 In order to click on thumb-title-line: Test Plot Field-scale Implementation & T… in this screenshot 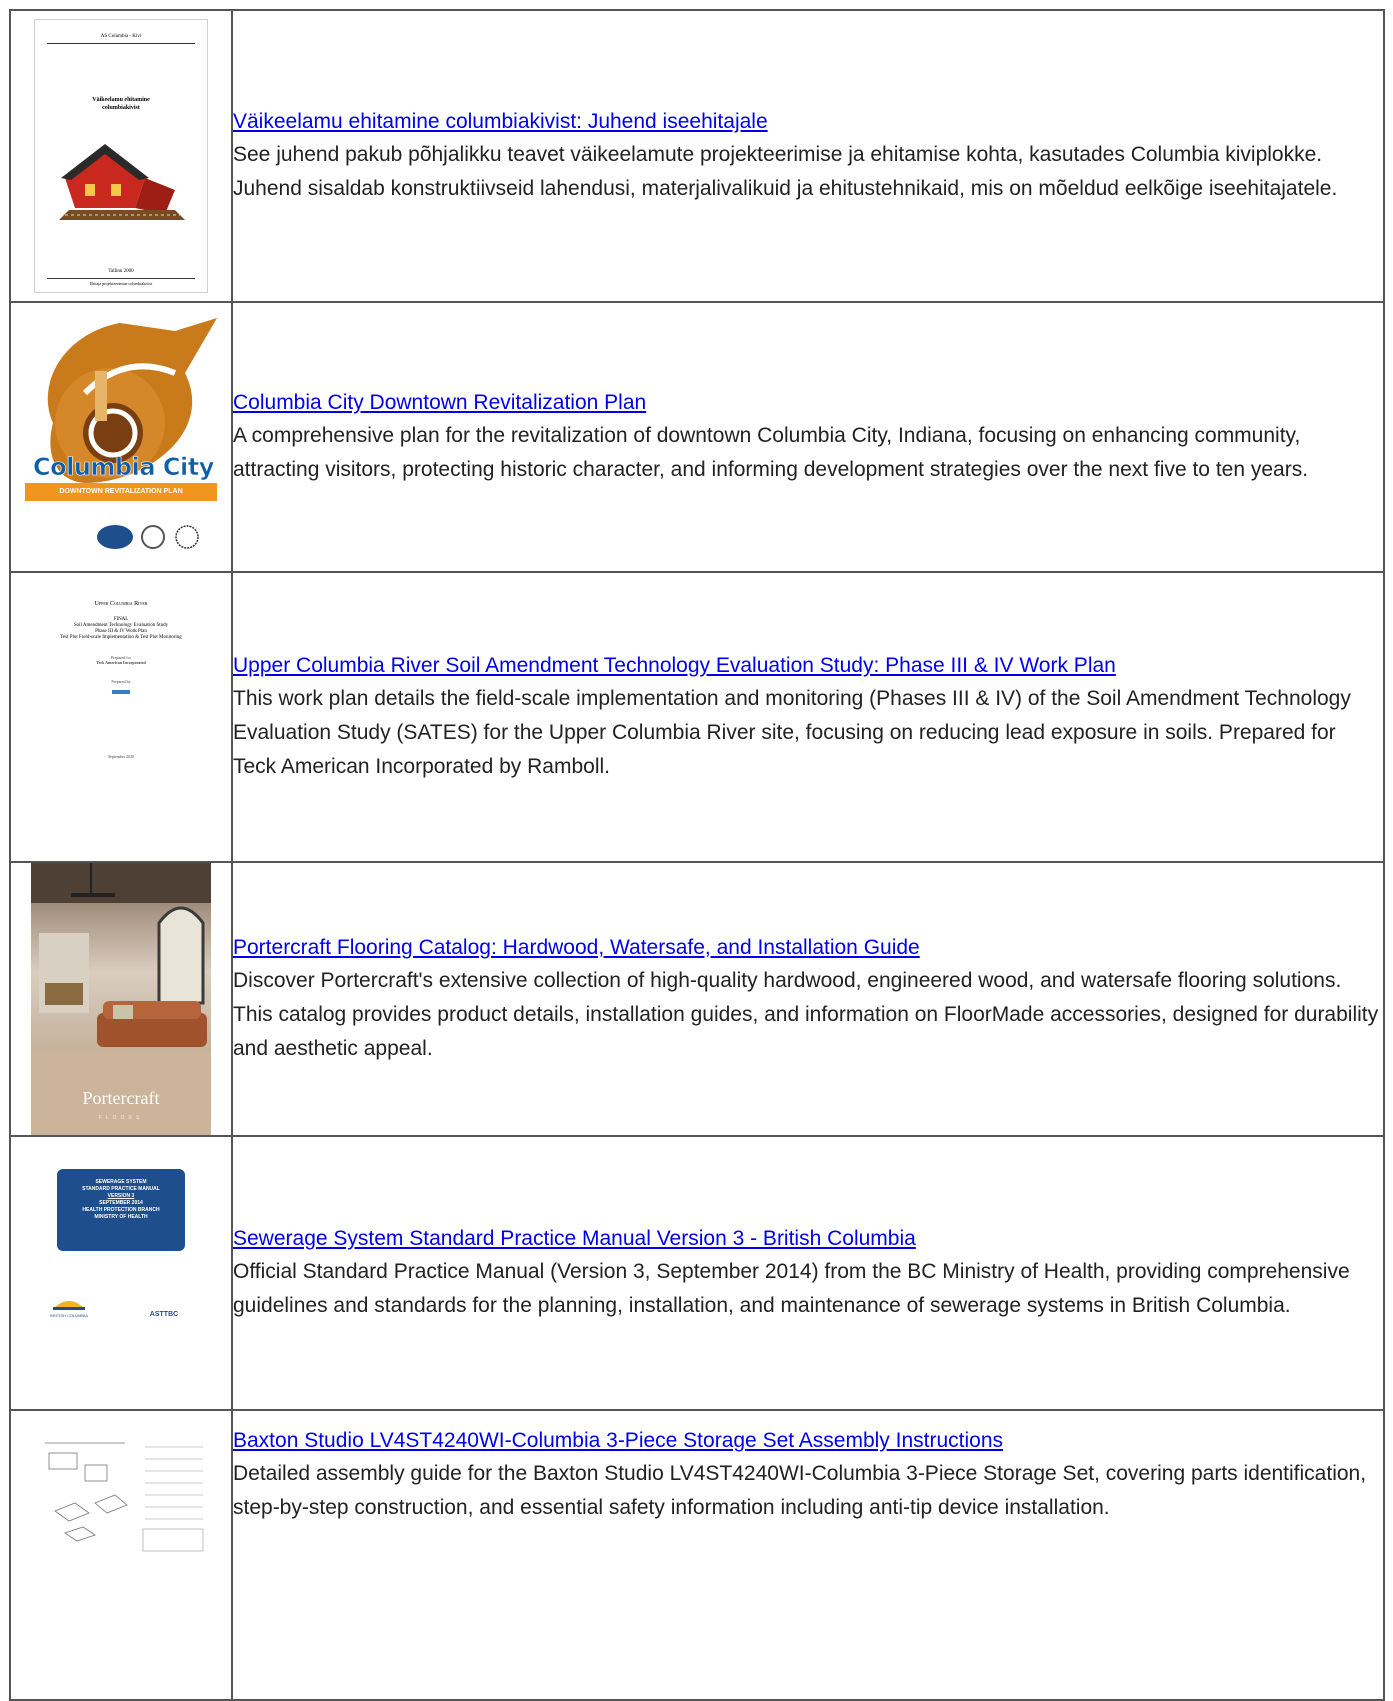, I will do `click(121, 637)`.